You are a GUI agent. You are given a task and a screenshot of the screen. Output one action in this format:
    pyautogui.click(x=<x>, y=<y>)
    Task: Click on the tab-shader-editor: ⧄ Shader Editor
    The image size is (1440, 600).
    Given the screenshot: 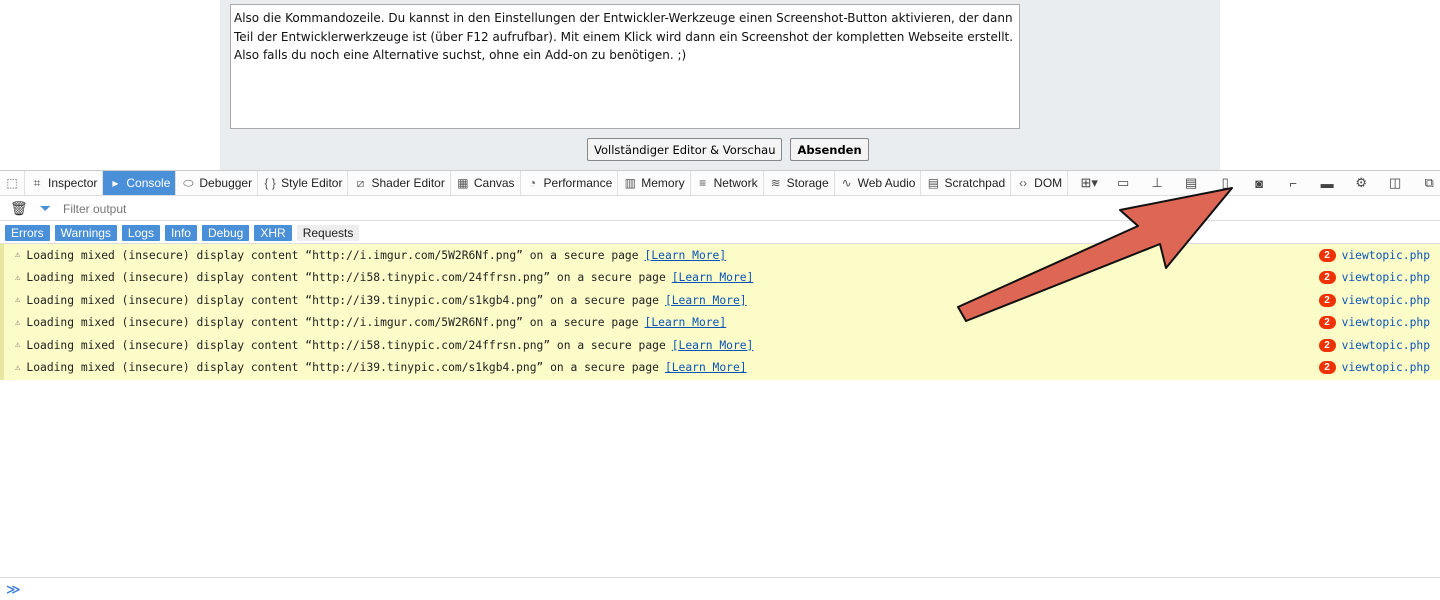 What is the action you would take?
    pyautogui.click(x=399, y=183)
    